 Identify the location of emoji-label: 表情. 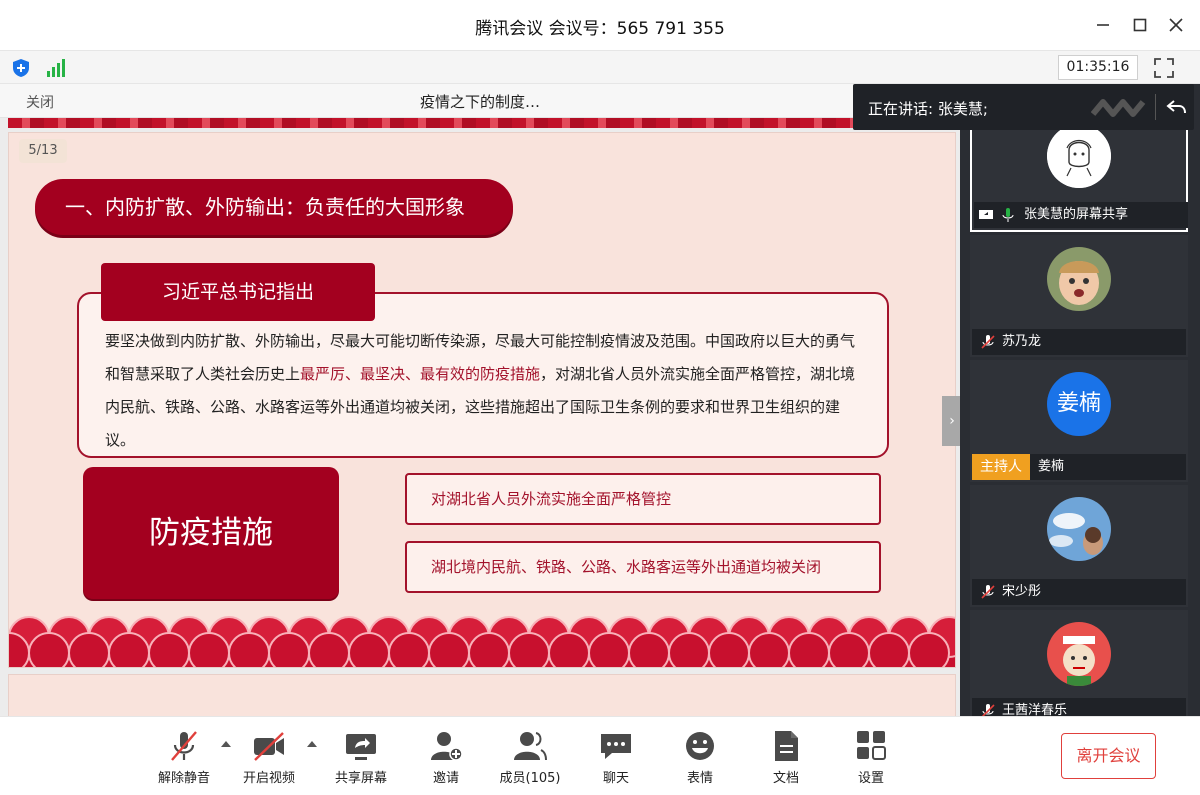
(699, 778).